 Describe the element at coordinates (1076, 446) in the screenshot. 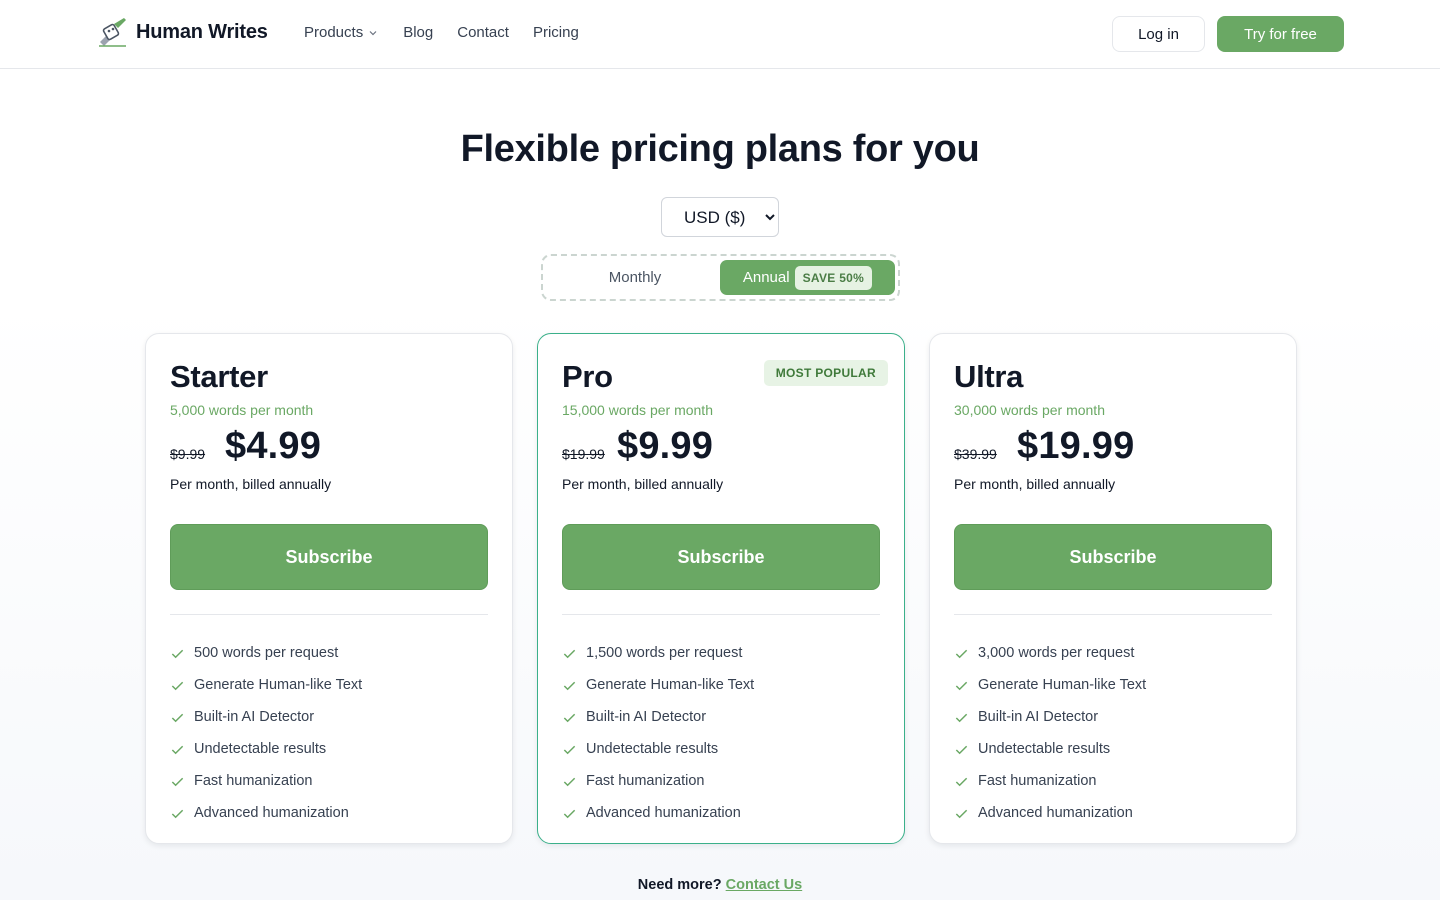

I see `plan-price: $19.99` at that location.